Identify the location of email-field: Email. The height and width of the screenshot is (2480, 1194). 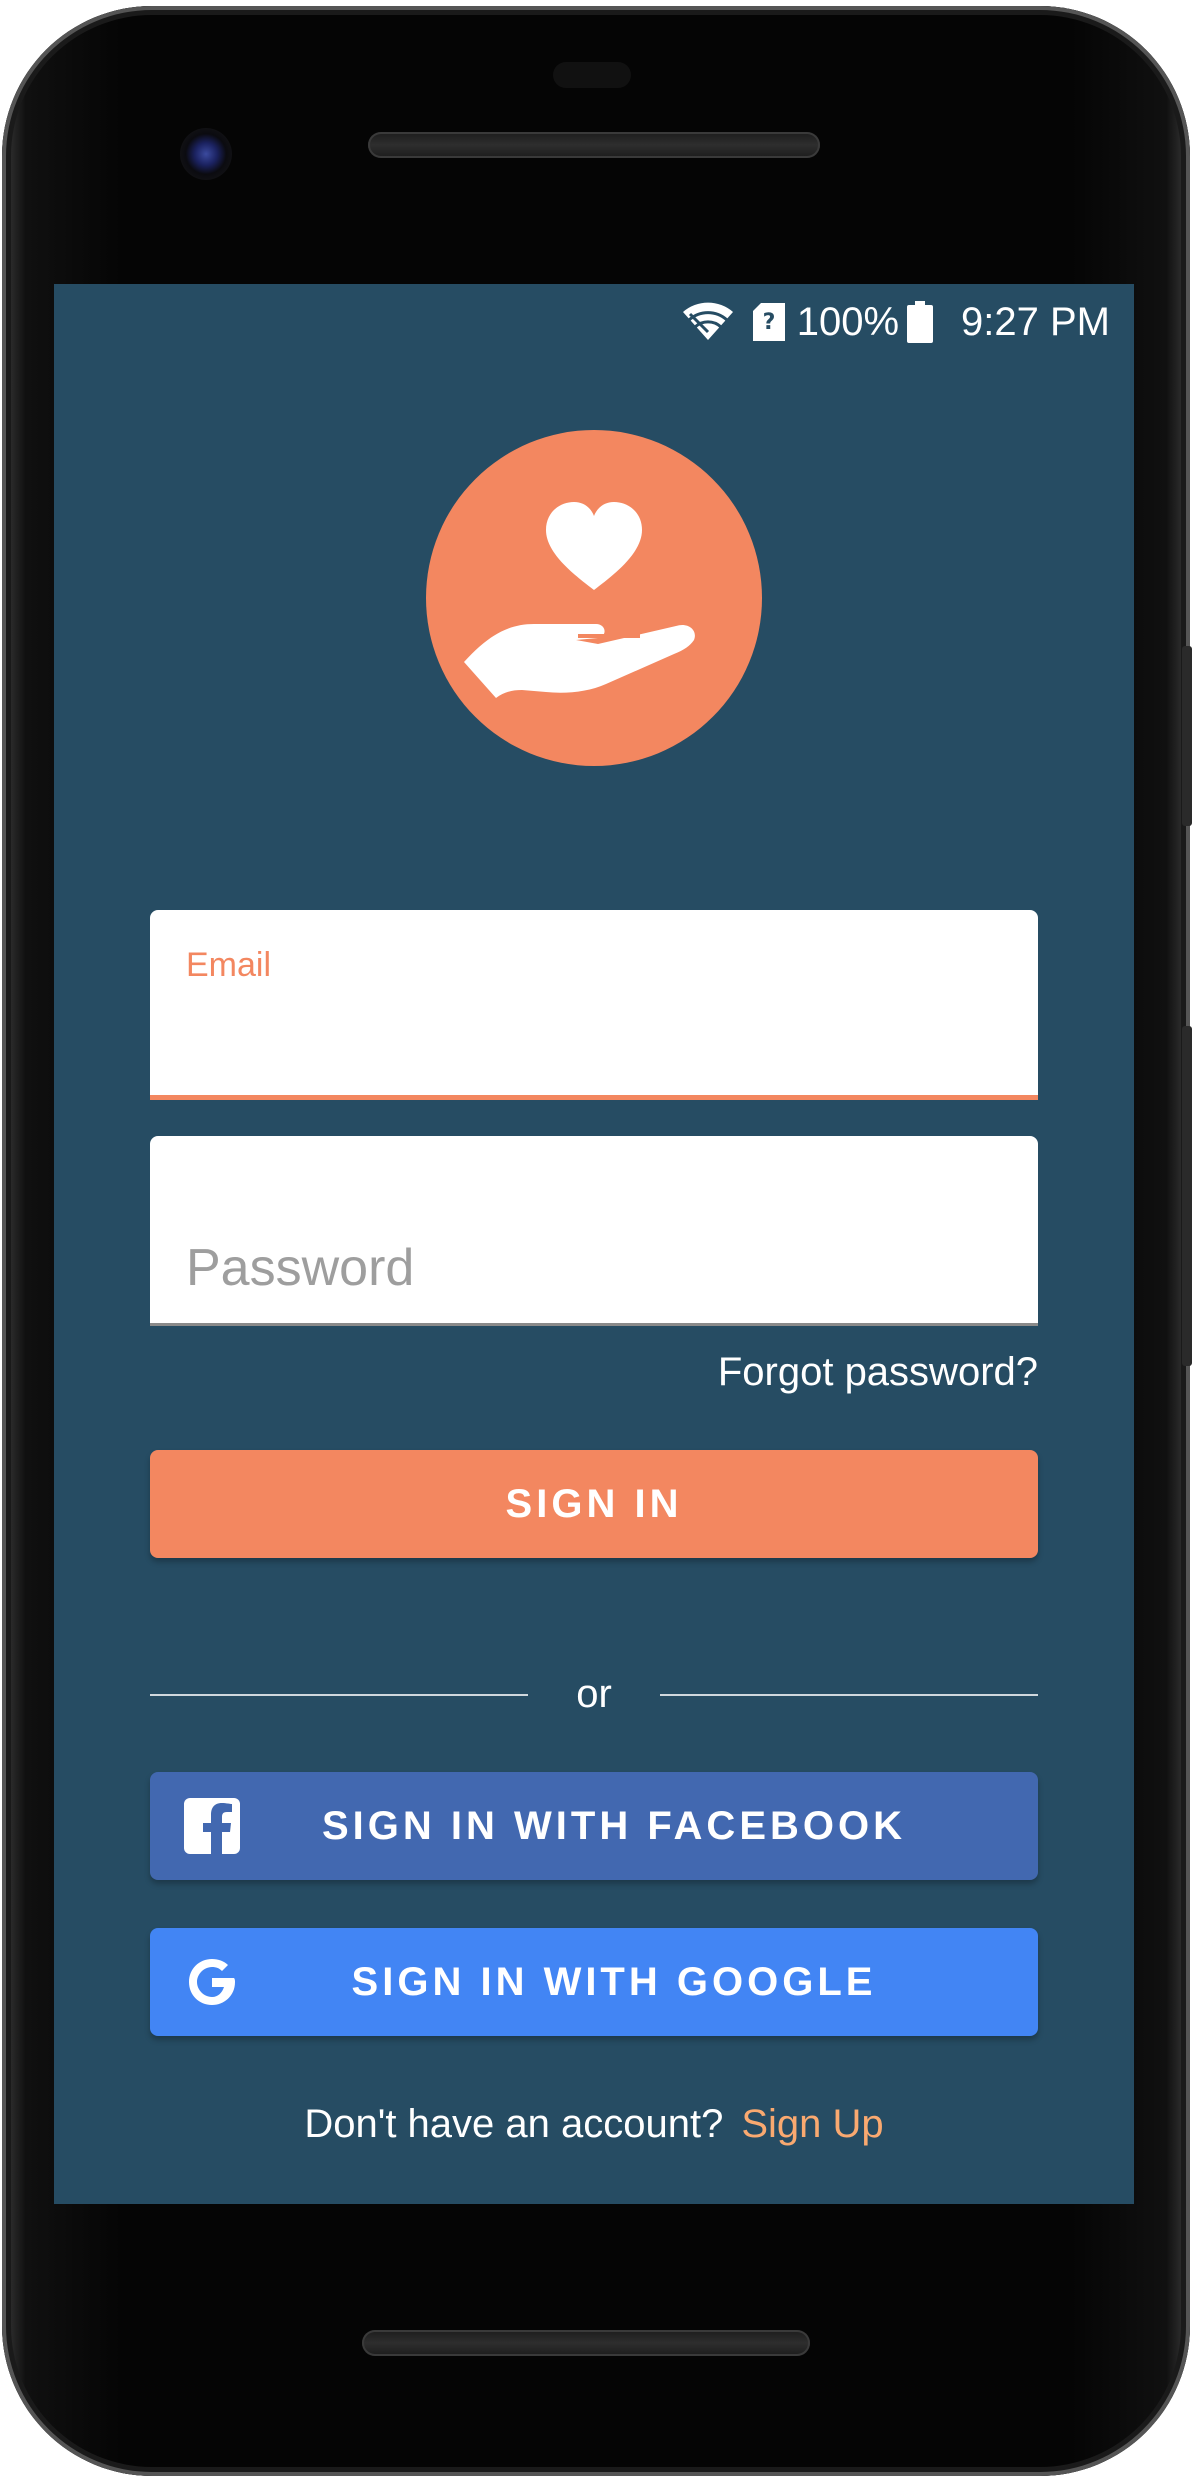
(594, 1005).